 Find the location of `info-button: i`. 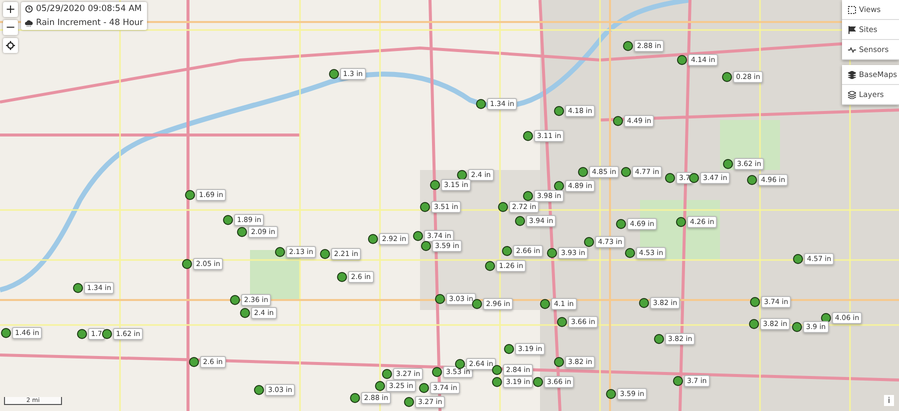

info-button: i is located at coordinates (889, 400).